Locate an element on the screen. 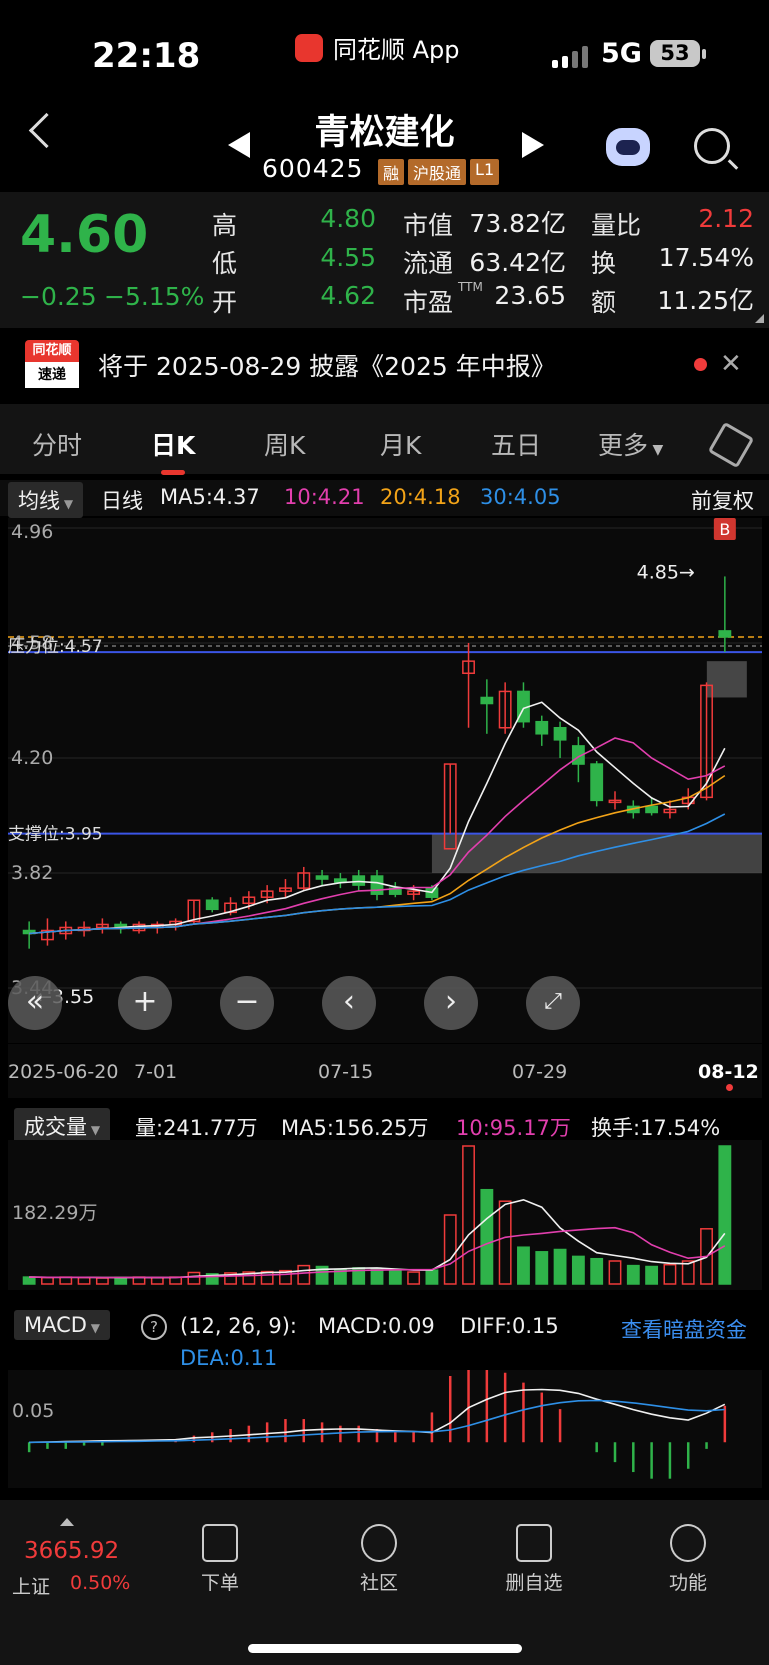 The height and width of the screenshot is (1665, 769). mktcap-value: 73.82亿 is located at coordinates (517, 223).